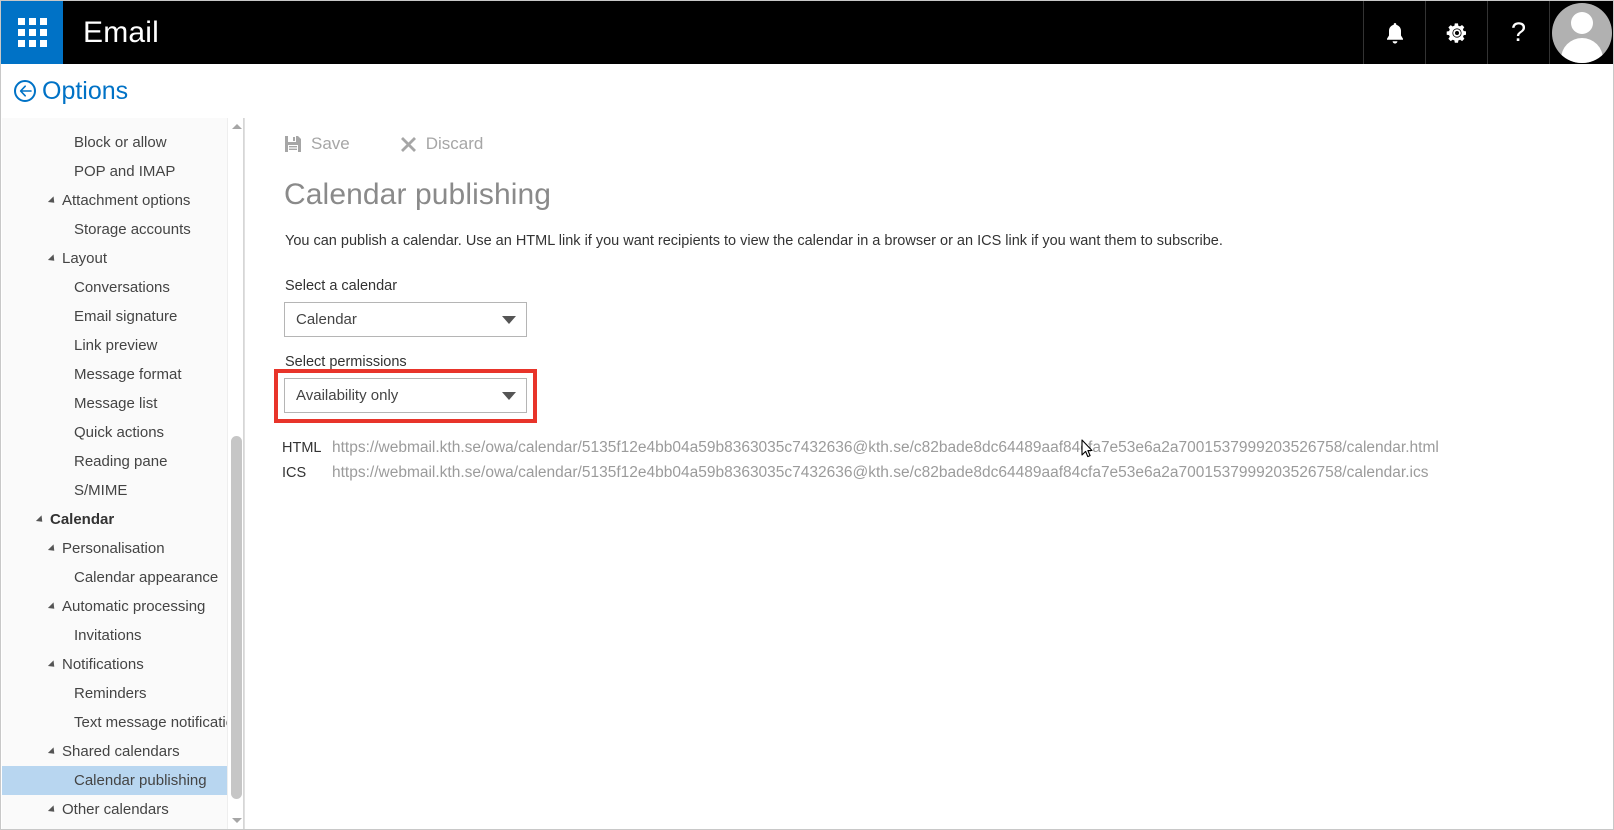  What do you see at coordinates (1394, 32) in the screenshot?
I see `notifications-button` at bounding box center [1394, 32].